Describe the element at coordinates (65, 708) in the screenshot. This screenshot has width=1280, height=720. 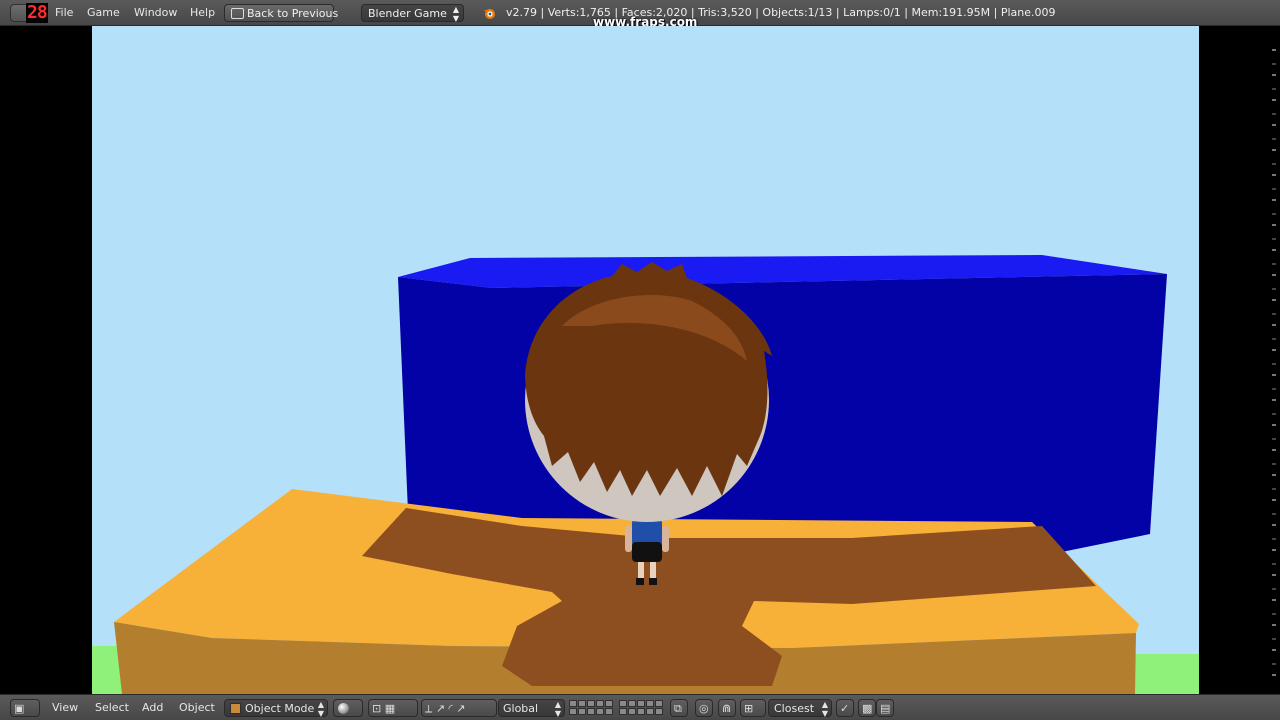
I see `menu-view: View` at that location.